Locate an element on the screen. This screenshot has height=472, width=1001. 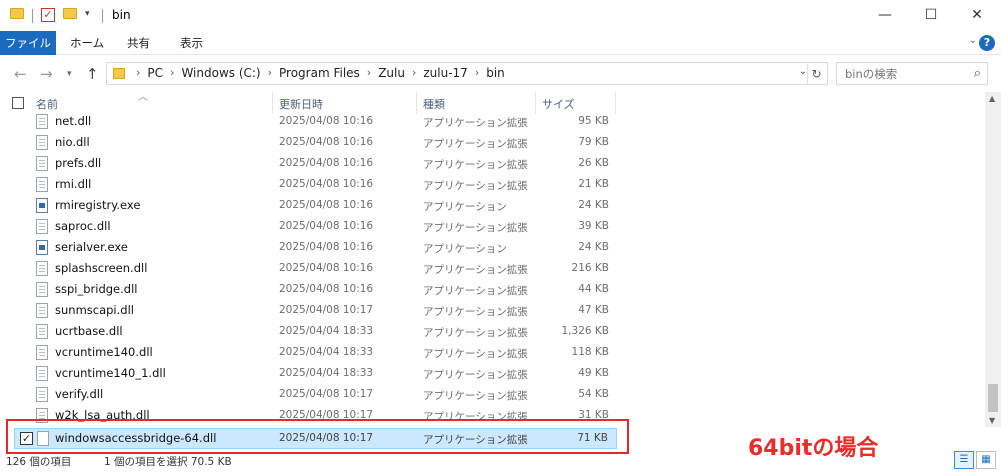
tab-view: 表示 is located at coordinates (191, 43).